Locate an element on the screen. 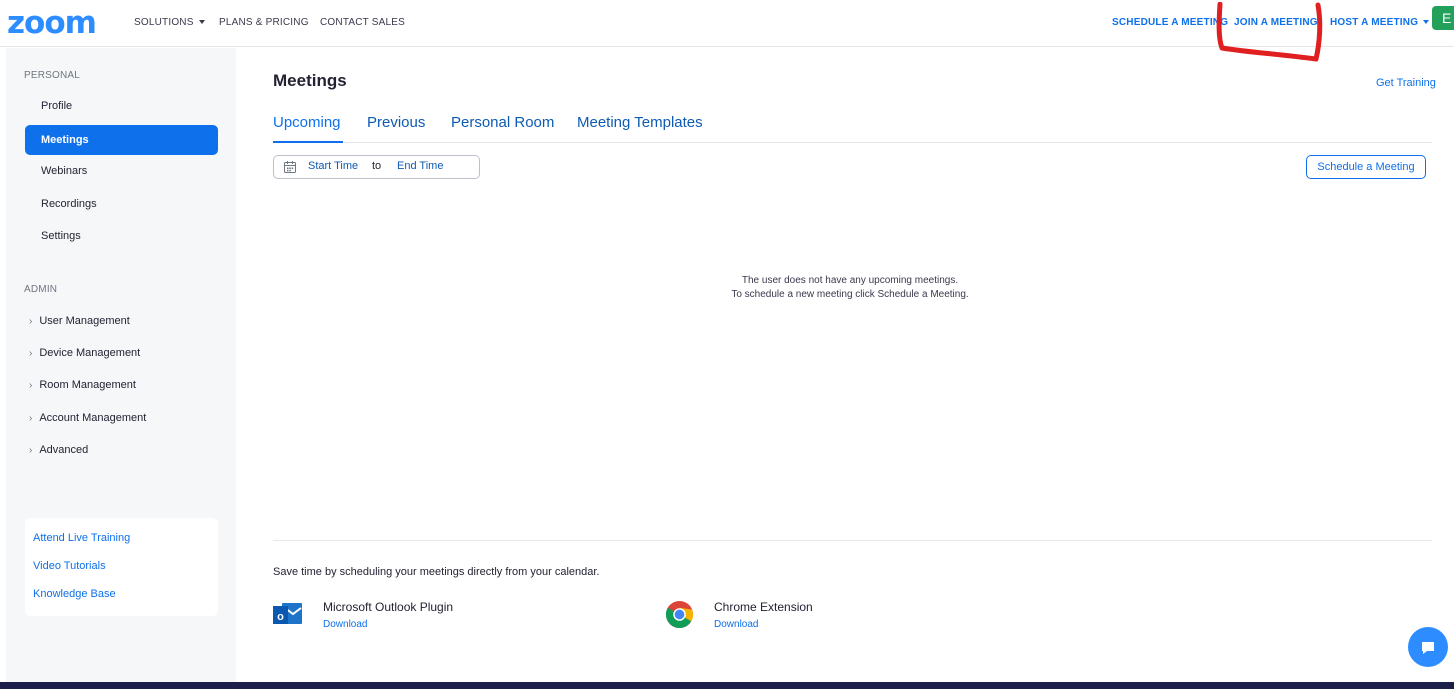 Image resolution: width=1454 pixels, height=689 pixels. end-time-field: End Time is located at coordinates (420, 166).